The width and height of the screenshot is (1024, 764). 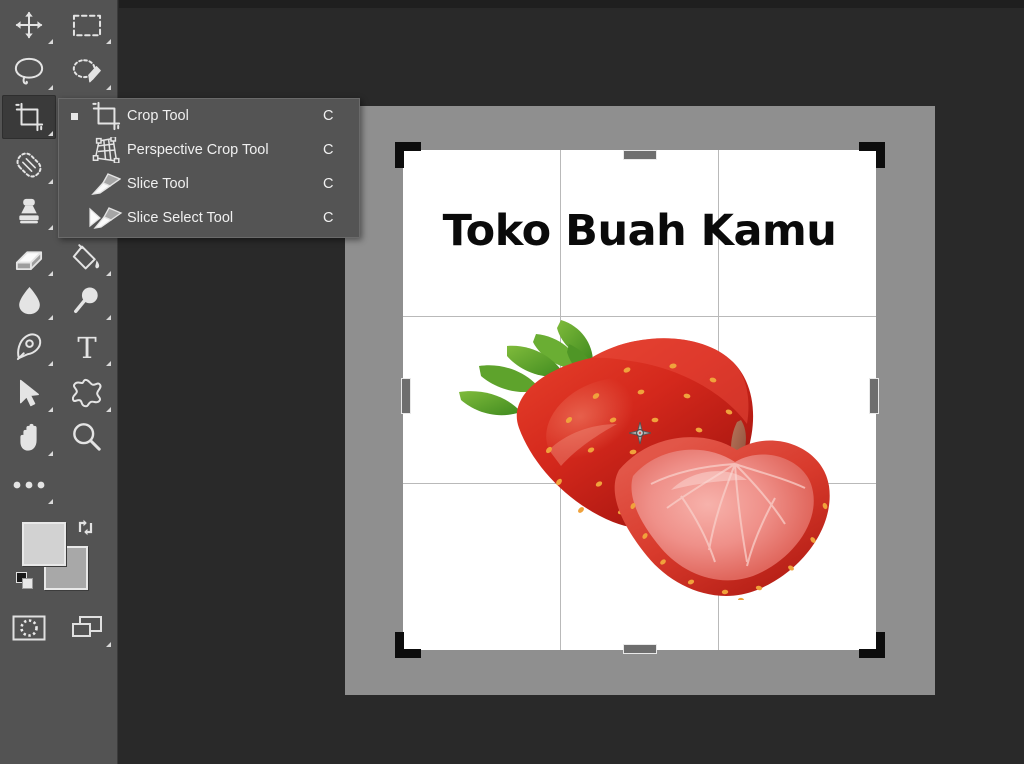 I want to click on slice-icon, so click(x=106, y=184).